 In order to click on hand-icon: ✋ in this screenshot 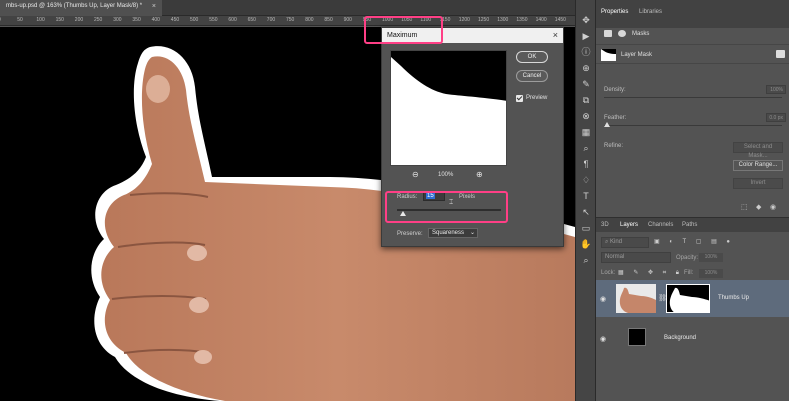, I will do `click(586, 244)`.